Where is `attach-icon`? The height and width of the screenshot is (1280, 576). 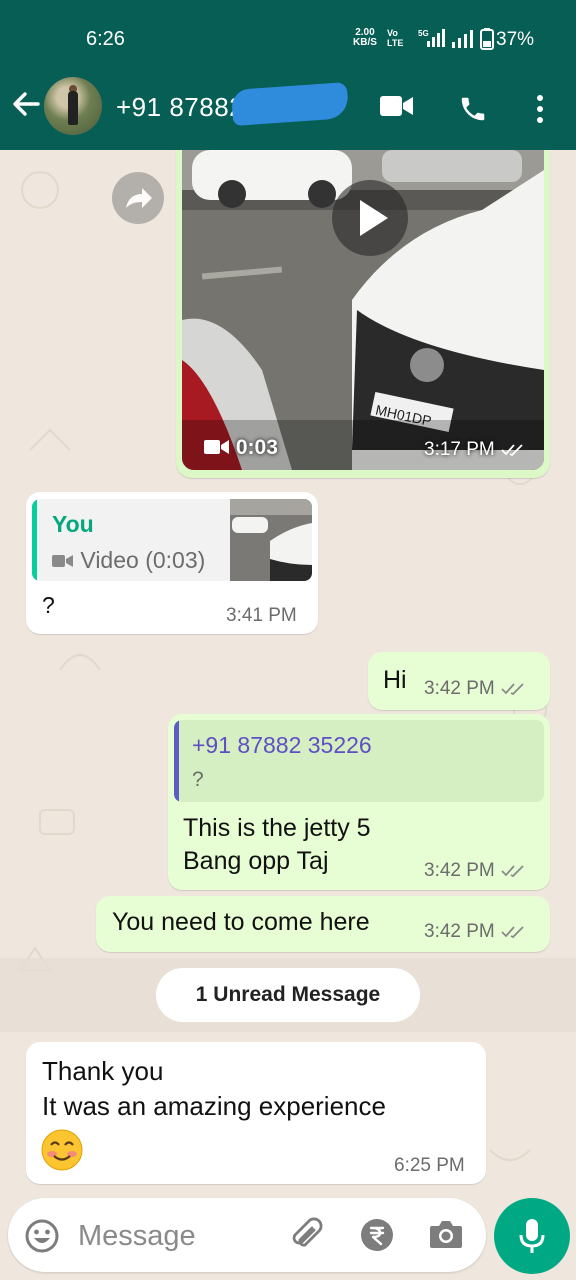
attach-icon is located at coordinates (307, 1235).